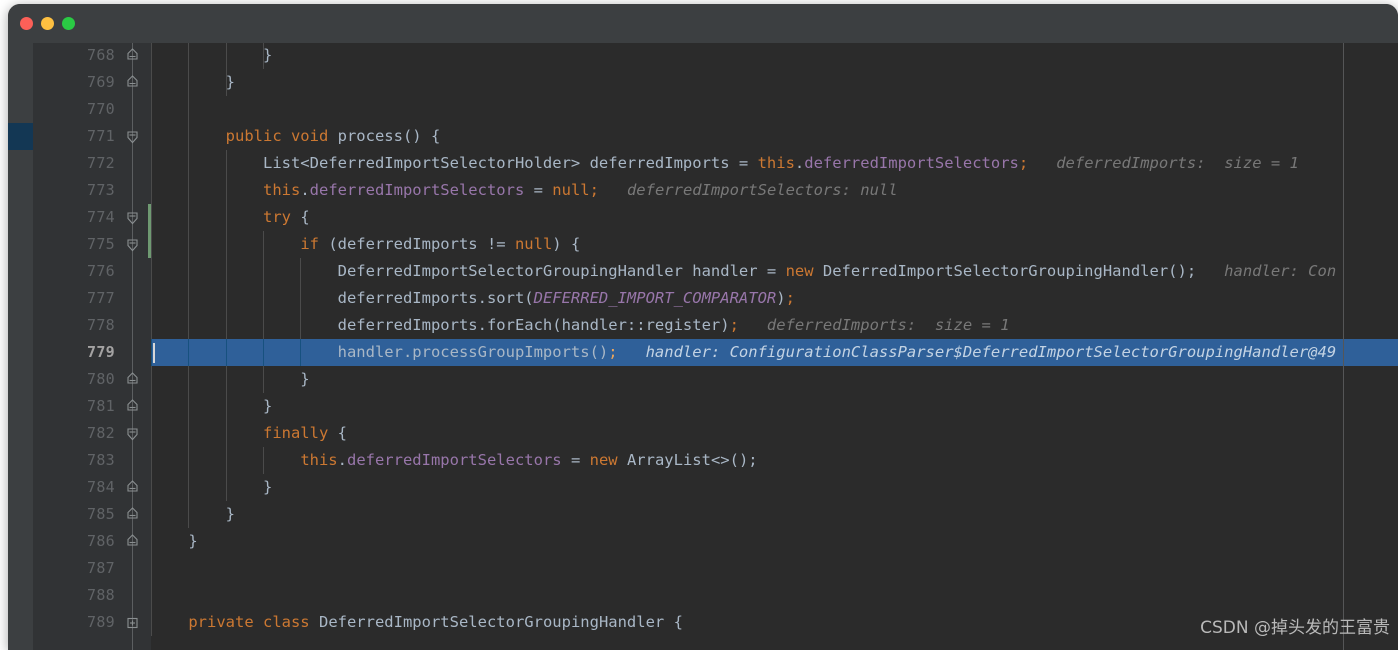 The height and width of the screenshot is (650, 1398). I want to click on code-token: =, so click(575, 460).